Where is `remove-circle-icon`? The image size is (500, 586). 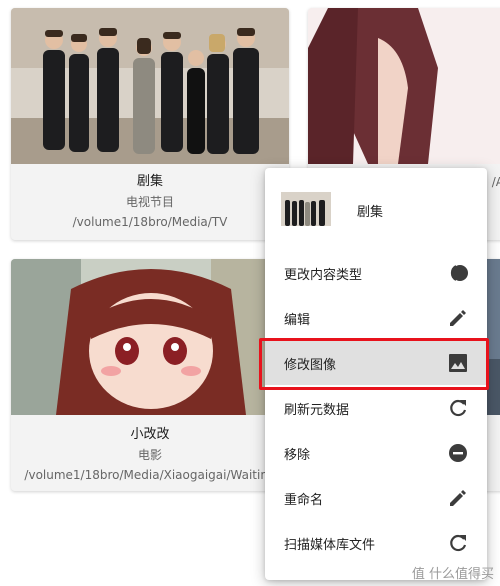
remove-circle-icon is located at coordinates (458, 453).